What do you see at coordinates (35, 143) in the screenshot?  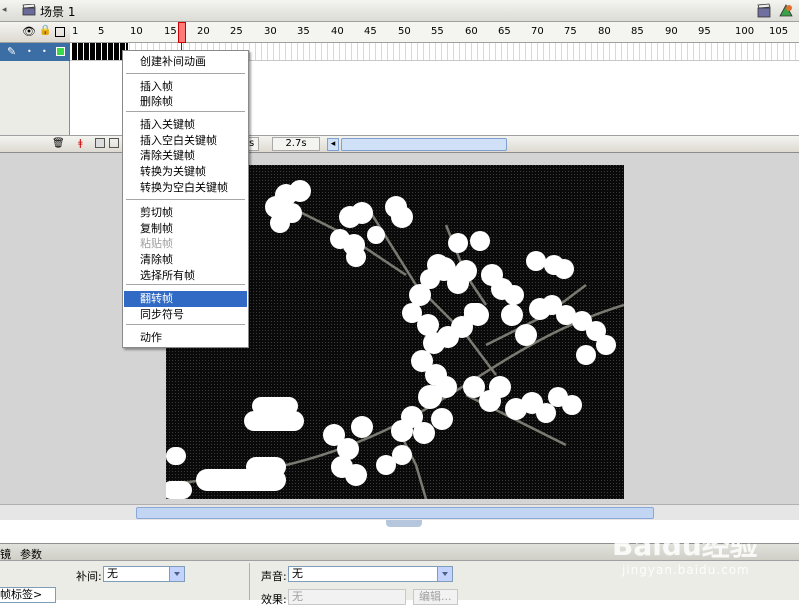 I see `layer-footer: 🗑` at bounding box center [35, 143].